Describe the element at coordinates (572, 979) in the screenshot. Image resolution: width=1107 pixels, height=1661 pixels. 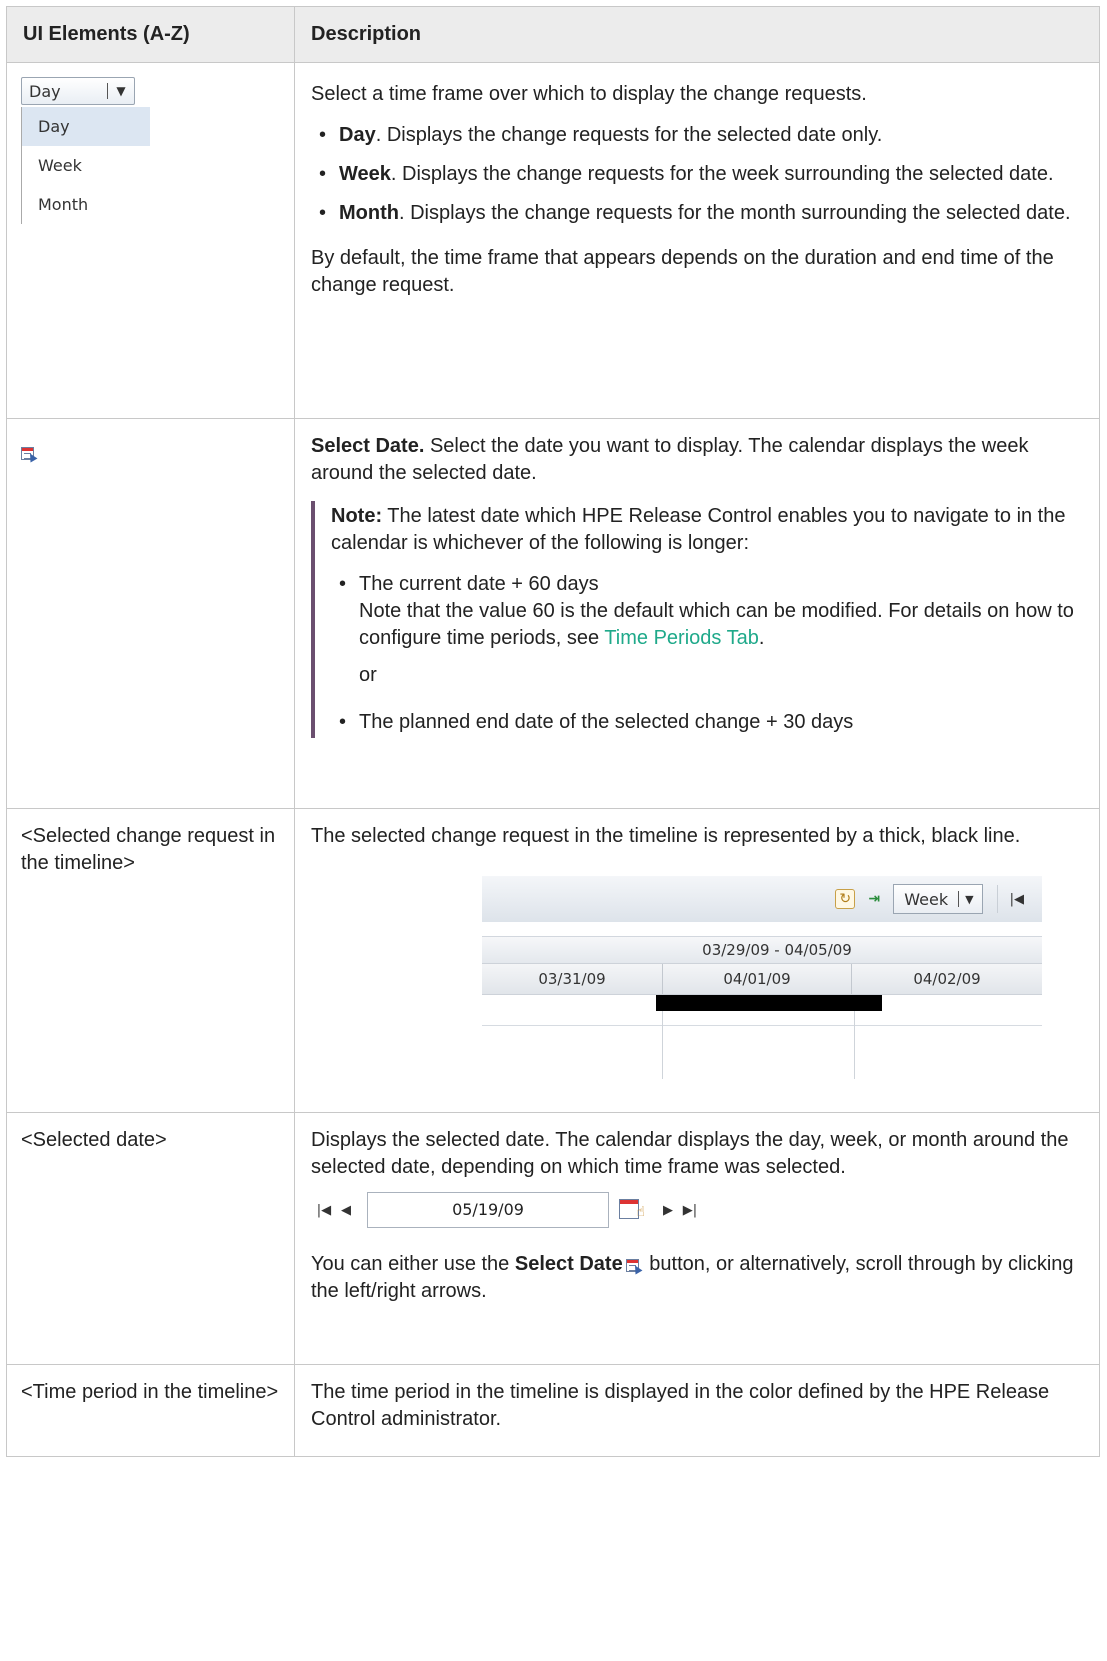
I see `day-header: 03/31/09` at that location.